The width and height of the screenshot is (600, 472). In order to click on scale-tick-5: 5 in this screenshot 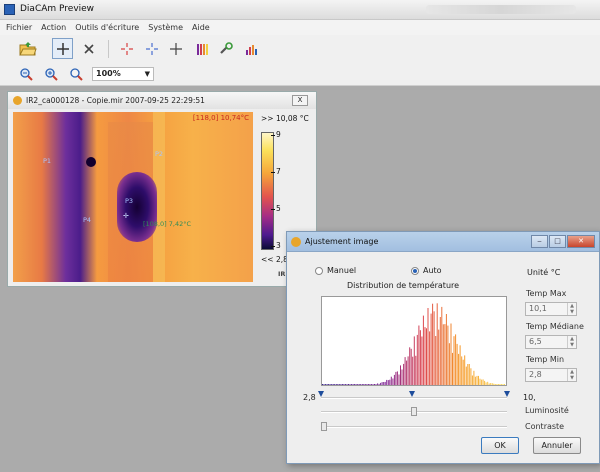, I will do `click(276, 208)`.